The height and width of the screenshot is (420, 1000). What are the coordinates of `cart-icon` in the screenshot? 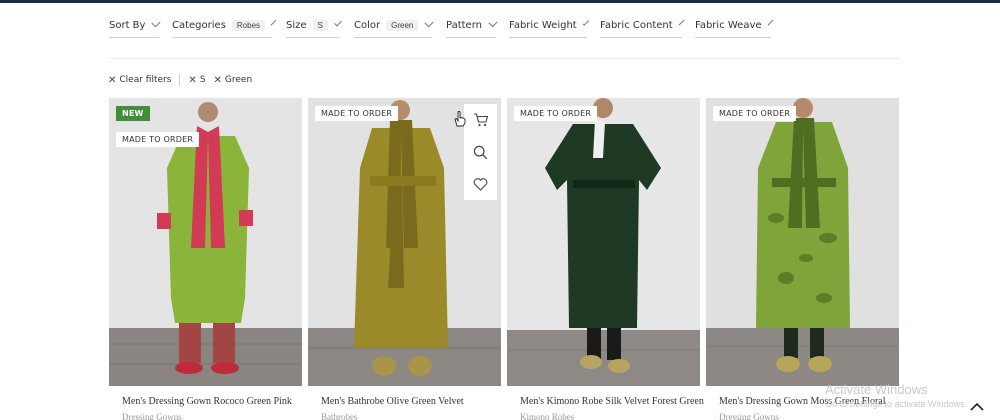 It's located at (480, 120).